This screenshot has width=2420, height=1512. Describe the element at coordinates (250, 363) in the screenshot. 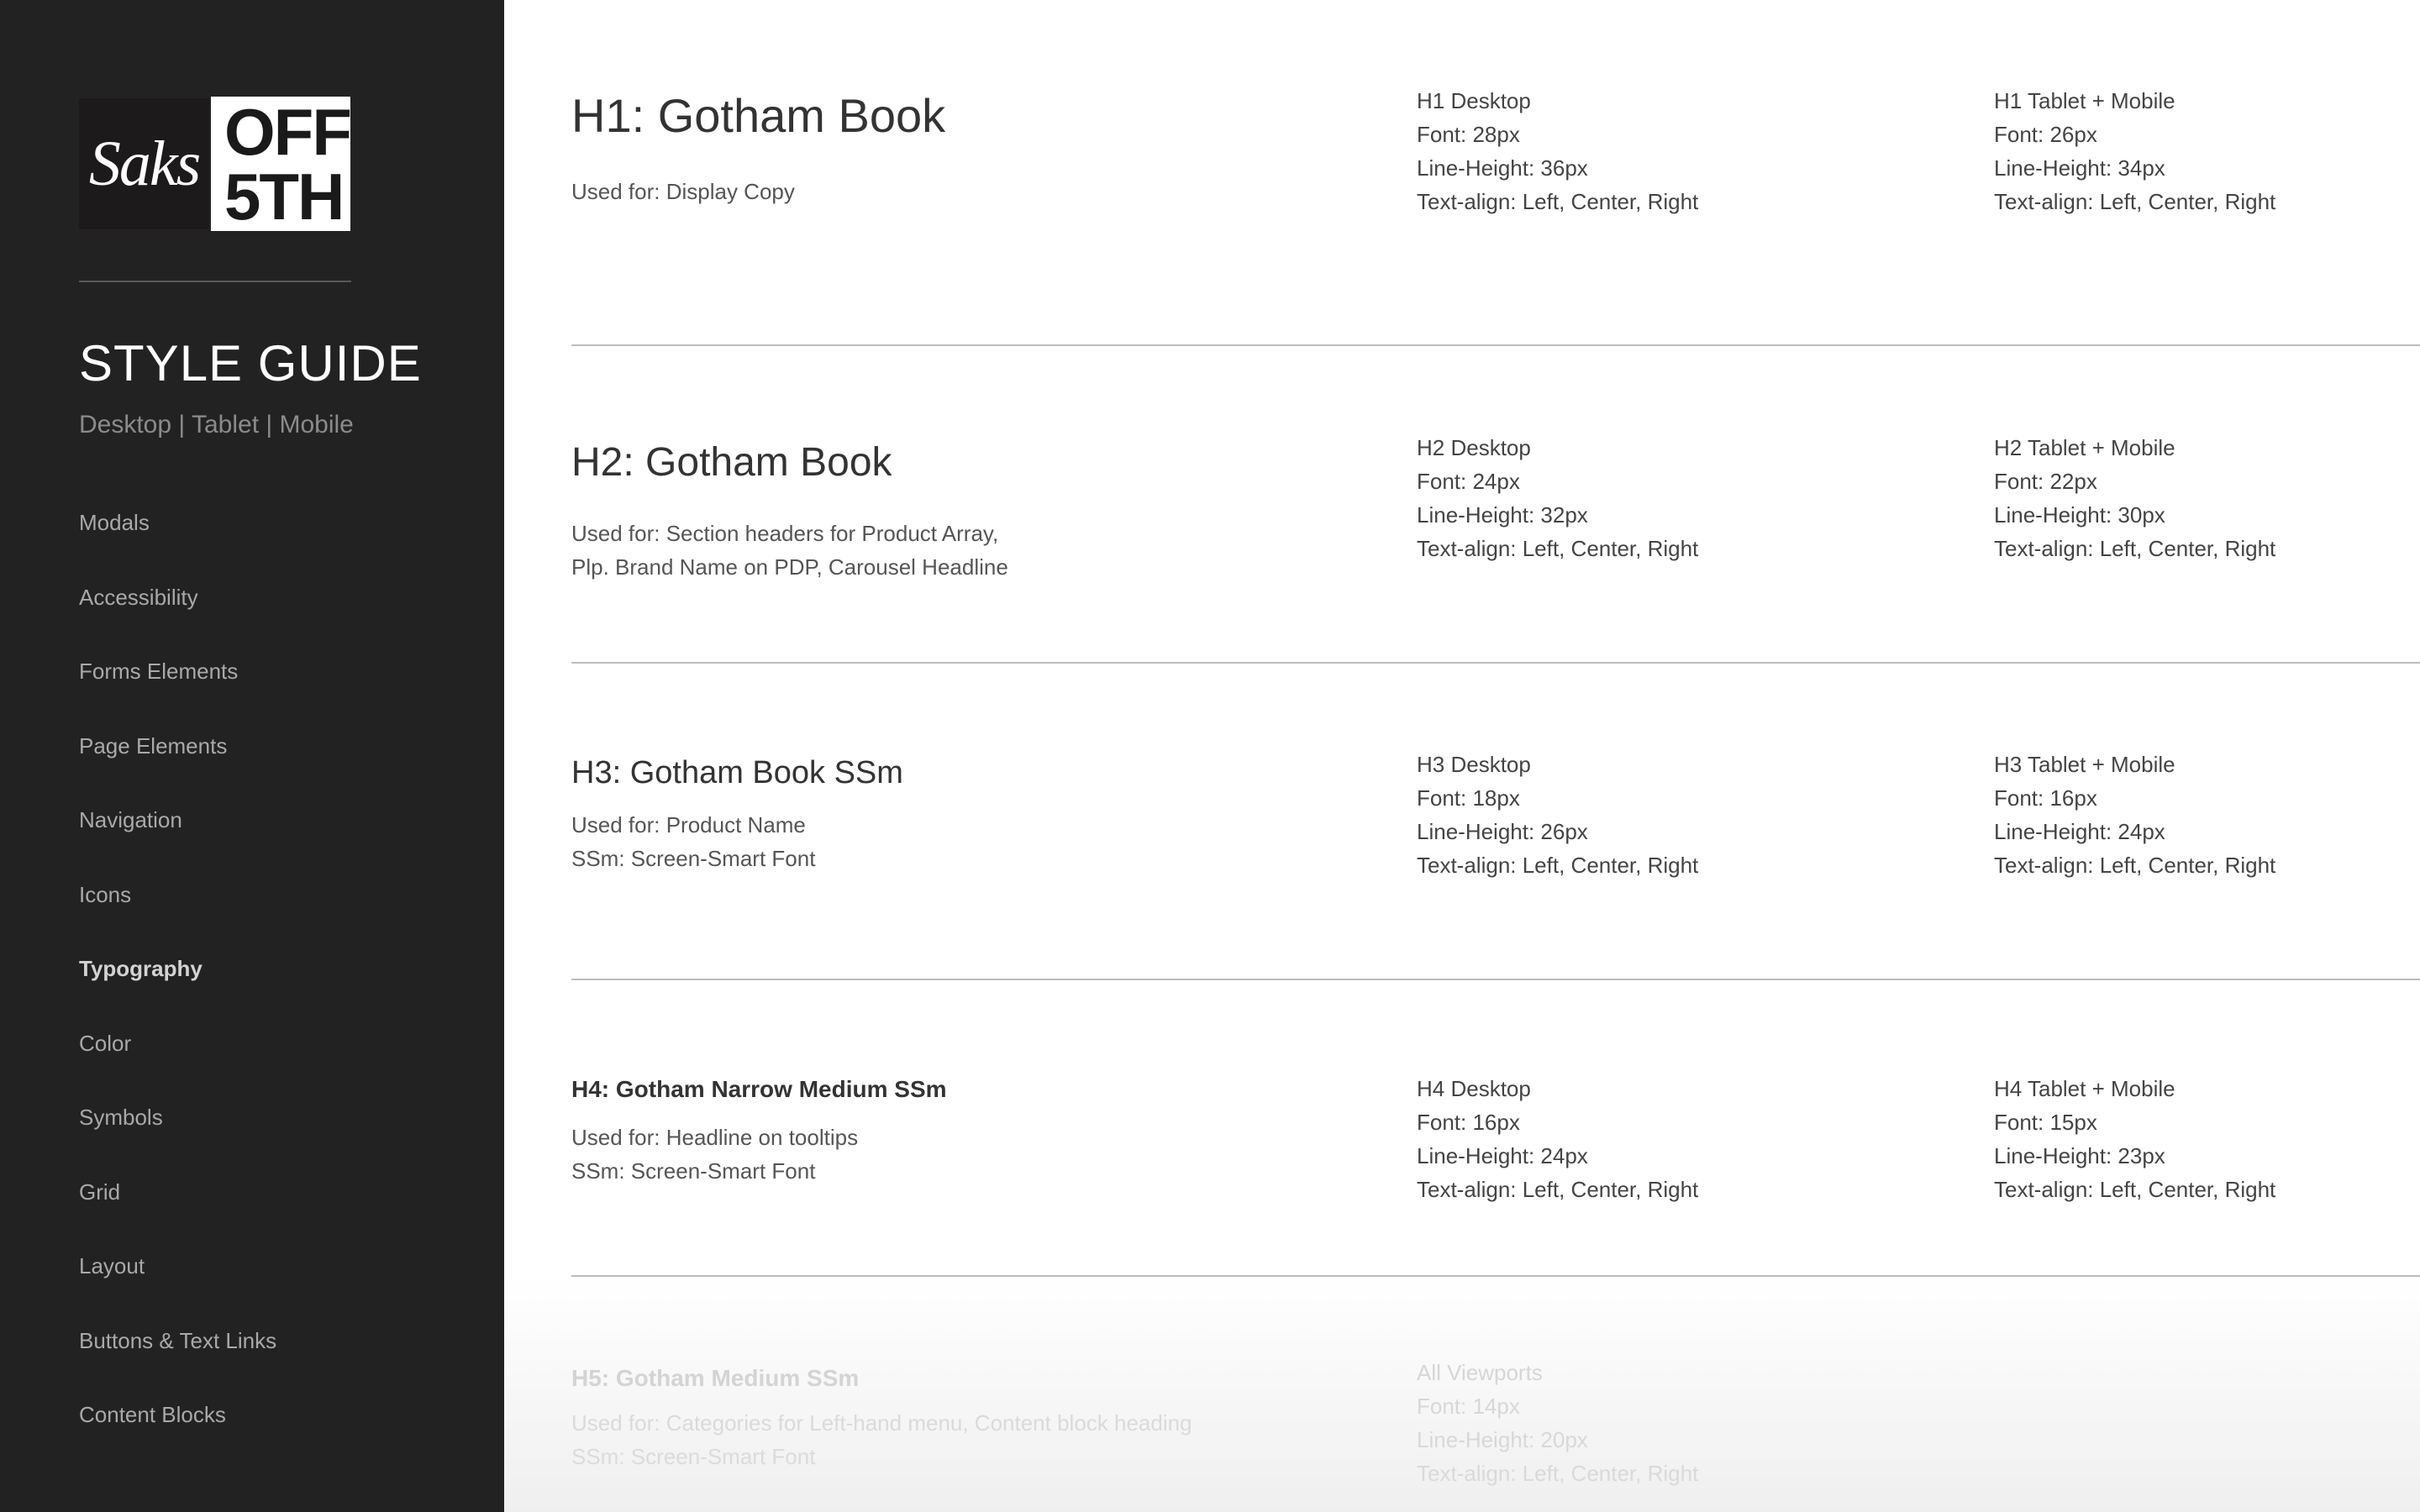

I see `style-guide-title: STYLE GUIDE` at that location.